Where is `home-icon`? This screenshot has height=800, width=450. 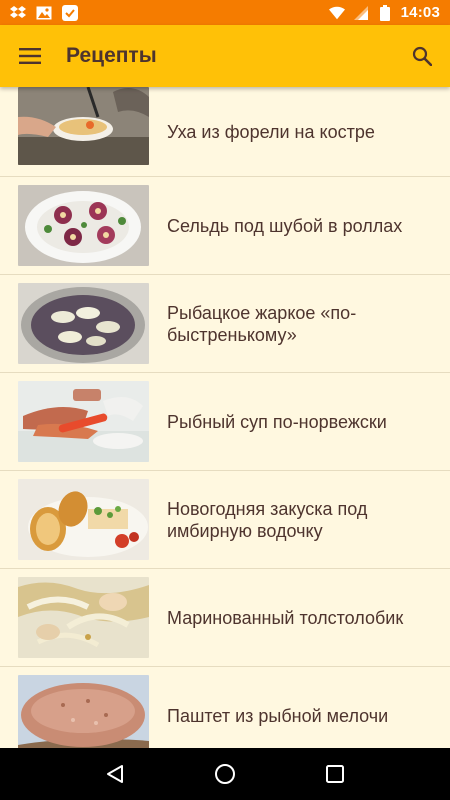
home-icon is located at coordinates (225, 774).